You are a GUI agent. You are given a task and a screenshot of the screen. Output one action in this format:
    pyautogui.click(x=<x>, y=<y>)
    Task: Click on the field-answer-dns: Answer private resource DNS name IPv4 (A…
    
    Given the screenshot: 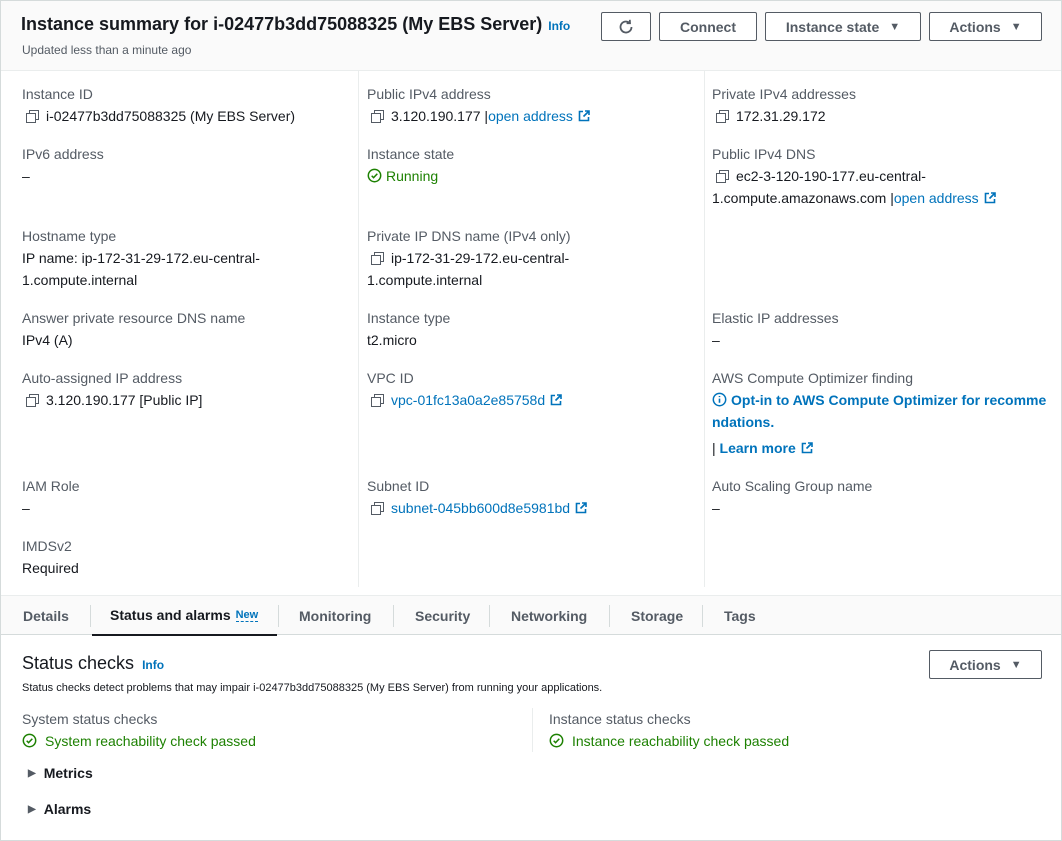 What is the action you would take?
    pyautogui.click(x=133, y=329)
    